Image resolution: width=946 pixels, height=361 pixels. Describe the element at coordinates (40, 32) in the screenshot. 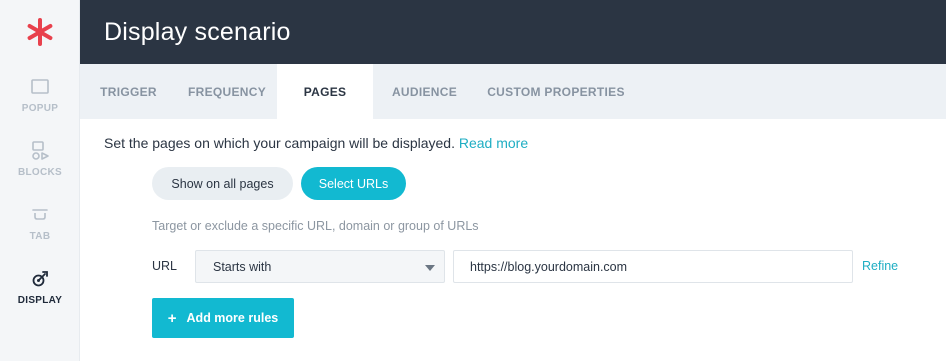

I see `asterisk-logo-icon` at that location.